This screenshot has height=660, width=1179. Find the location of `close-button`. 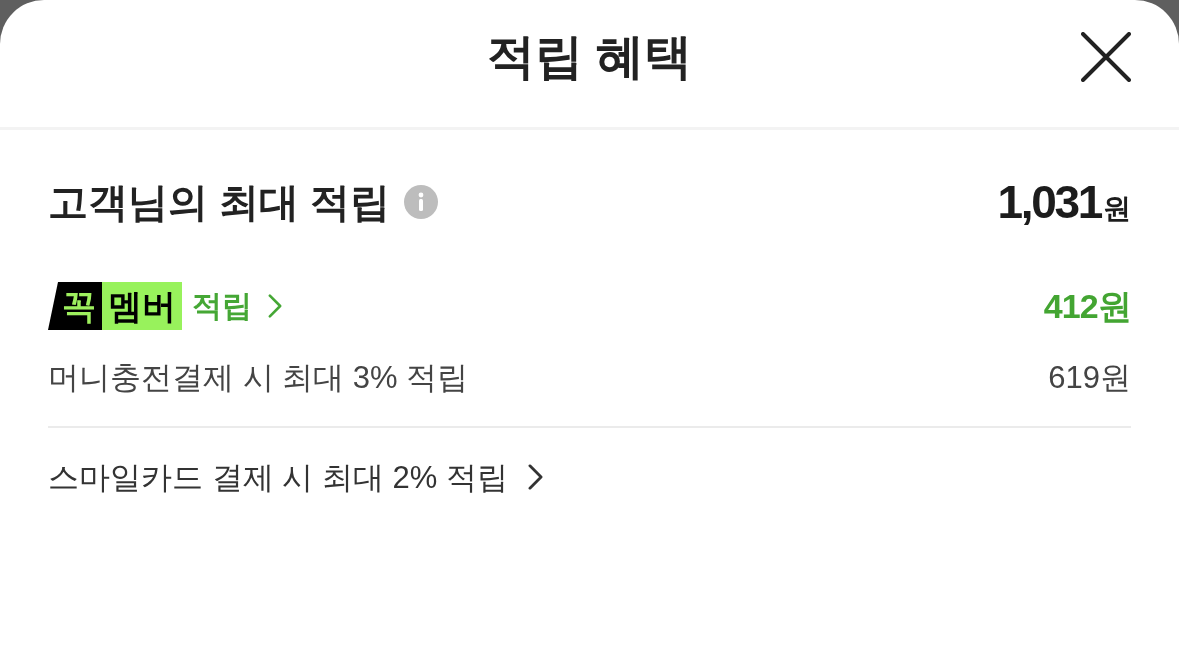

close-button is located at coordinates (1106, 56).